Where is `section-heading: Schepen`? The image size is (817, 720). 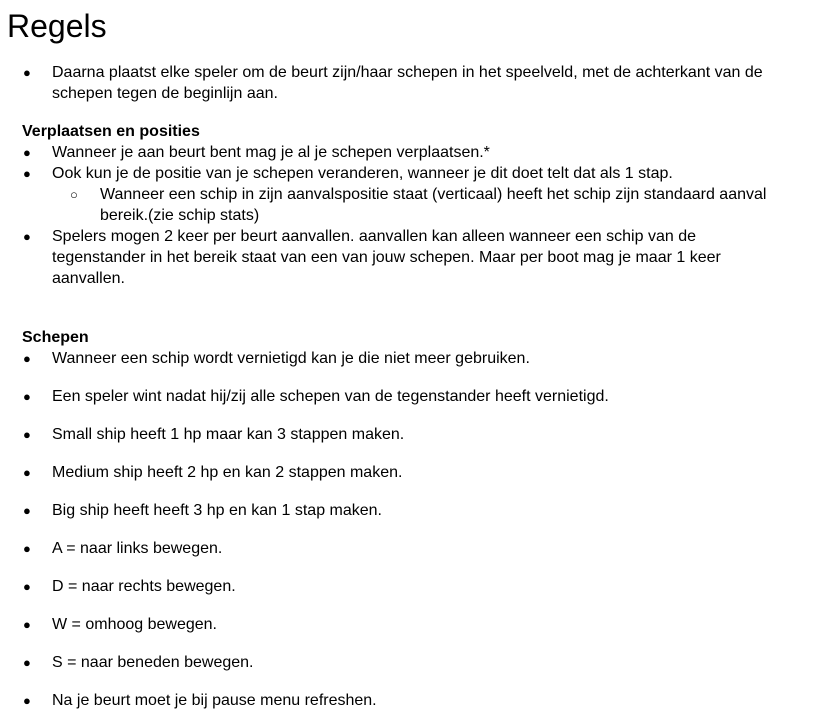
section-heading: Schepen is located at coordinates (55, 337).